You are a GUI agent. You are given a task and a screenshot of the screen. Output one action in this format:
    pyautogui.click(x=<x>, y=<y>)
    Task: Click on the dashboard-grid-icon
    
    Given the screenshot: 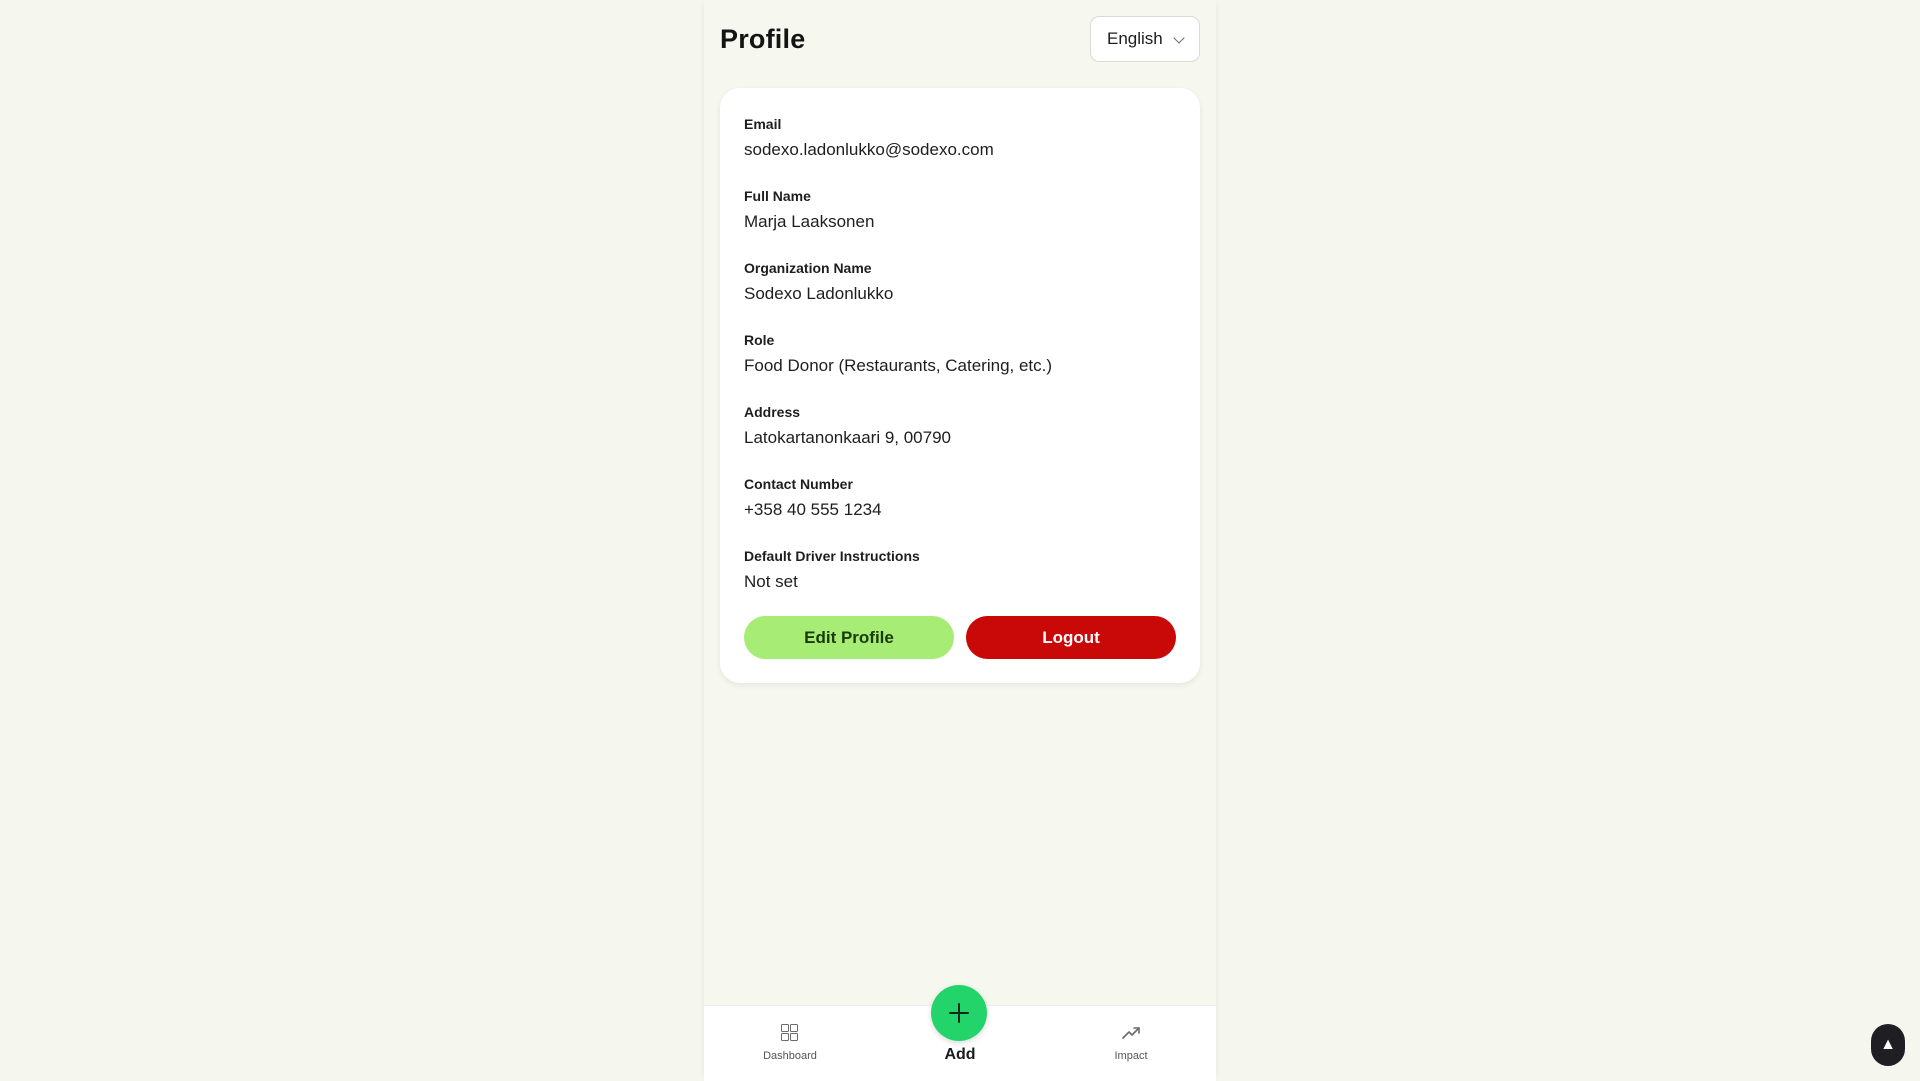 What is the action you would take?
    pyautogui.click(x=790, y=1033)
    